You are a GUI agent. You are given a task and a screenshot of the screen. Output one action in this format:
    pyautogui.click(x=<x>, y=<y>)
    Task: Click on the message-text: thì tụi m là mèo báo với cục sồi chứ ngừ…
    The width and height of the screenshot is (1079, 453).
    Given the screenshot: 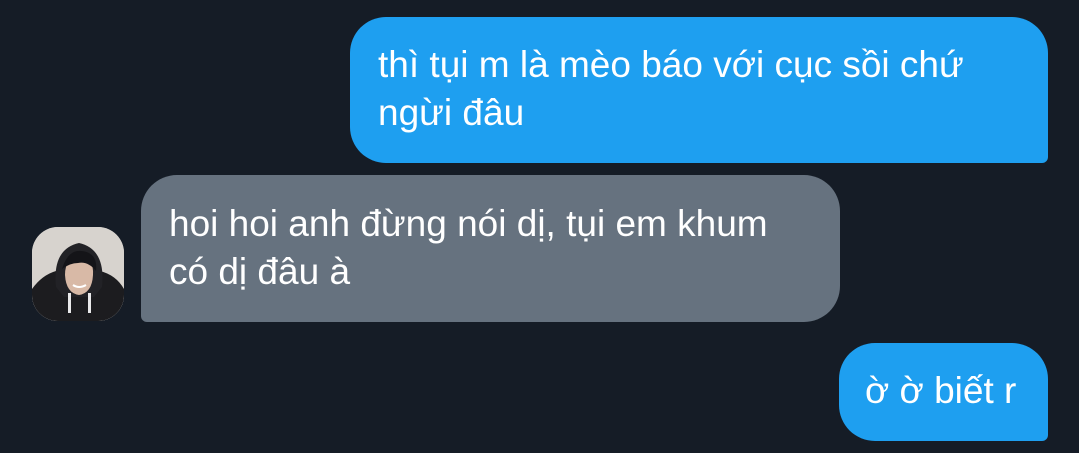 What is the action you would take?
    pyautogui.click(x=671, y=88)
    